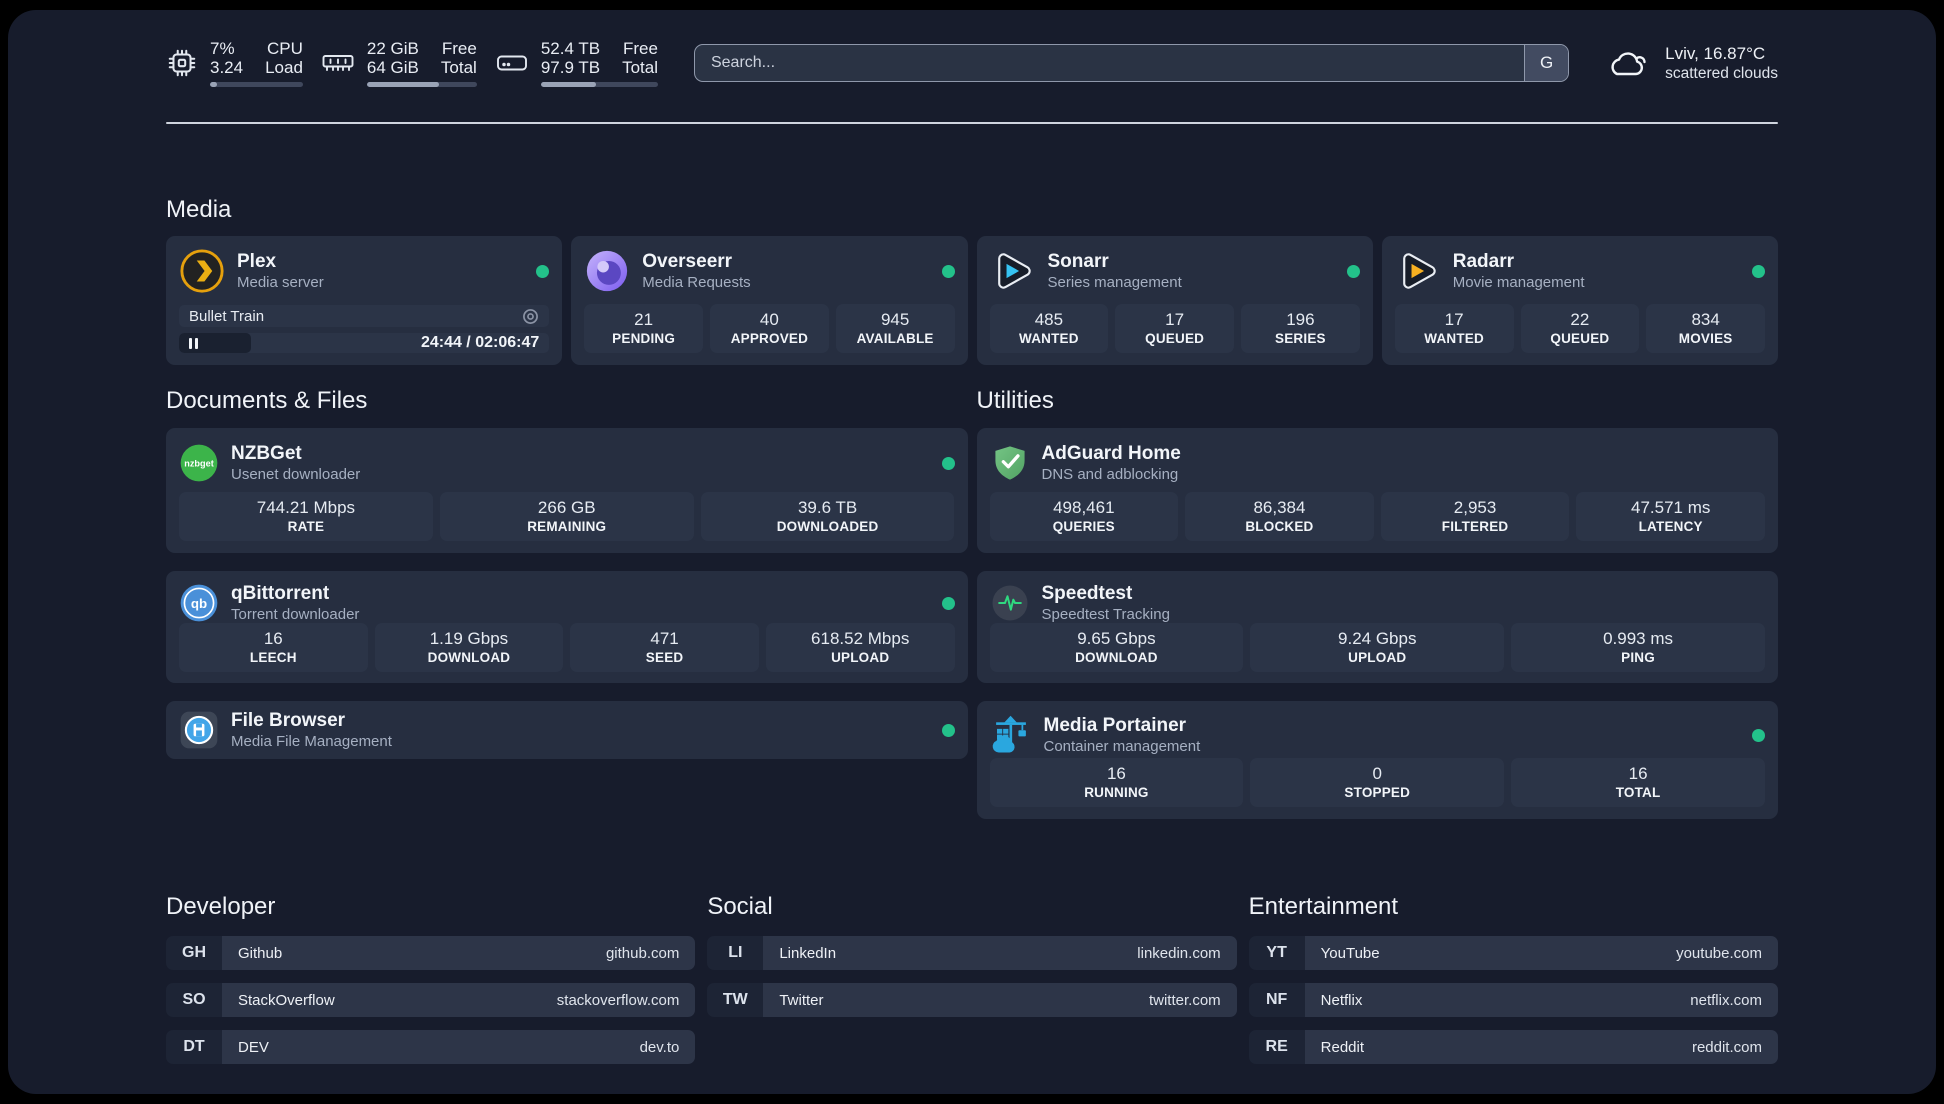  Describe the element at coordinates (1276, 1047) in the screenshot. I see `link-badge: RE` at that location.